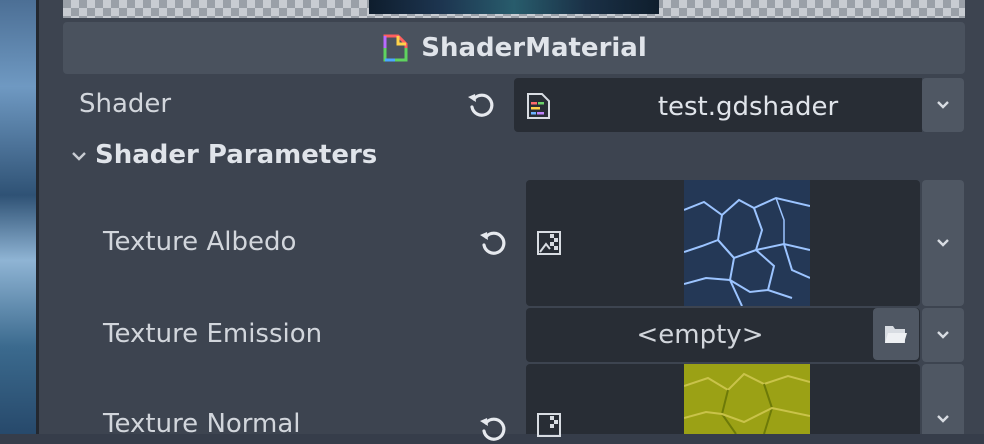 This screenshot has height=444, width=984. What do you see at coordinates (943, 399) in the screenshot?
I see `normal-dropdown-button` at bounding box center [943, 399].